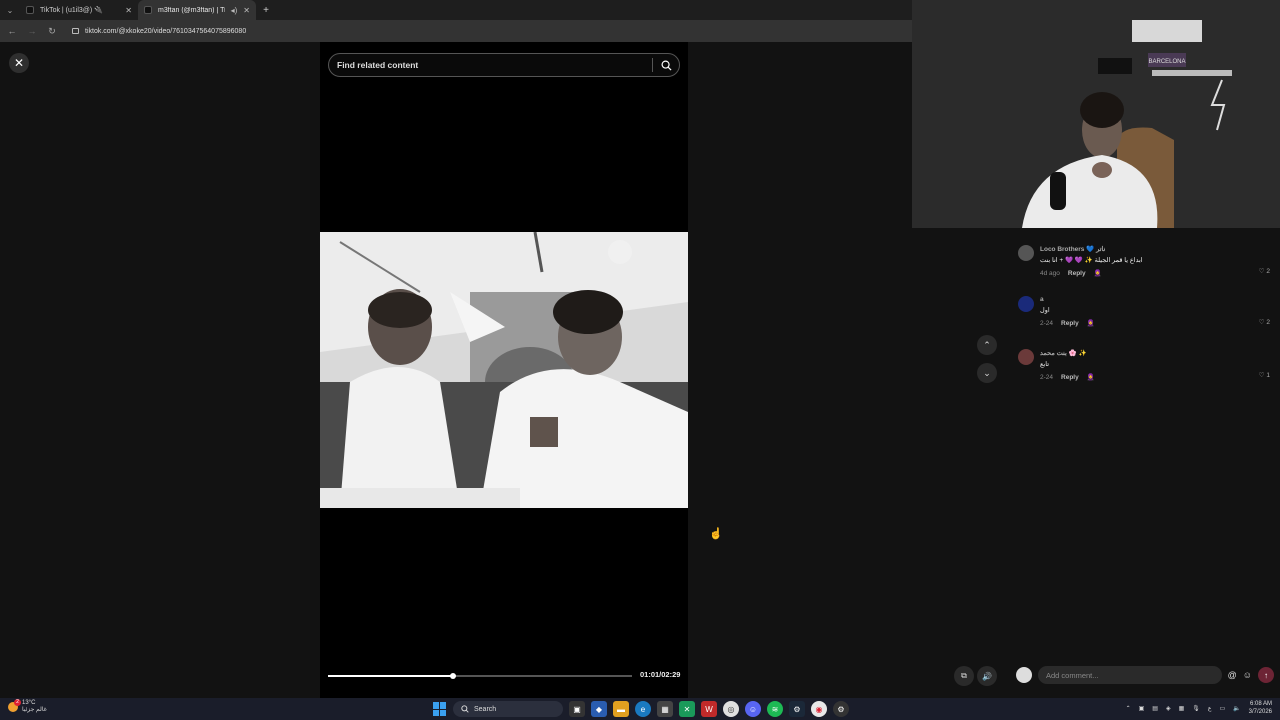 The width and height of the screenshot is (1280, 720). I want to click on related-search-box: Find related content, so click(504, 65).